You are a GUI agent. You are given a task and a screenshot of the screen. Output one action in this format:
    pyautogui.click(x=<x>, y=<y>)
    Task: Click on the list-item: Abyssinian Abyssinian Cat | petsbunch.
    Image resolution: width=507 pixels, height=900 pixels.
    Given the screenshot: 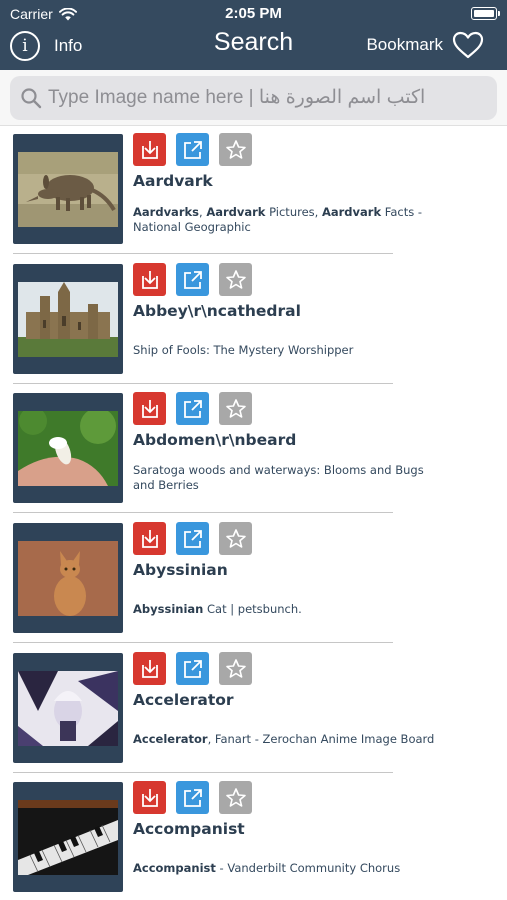 What is the action you would take?
    pyautogui.click(x=253, y=580)
    